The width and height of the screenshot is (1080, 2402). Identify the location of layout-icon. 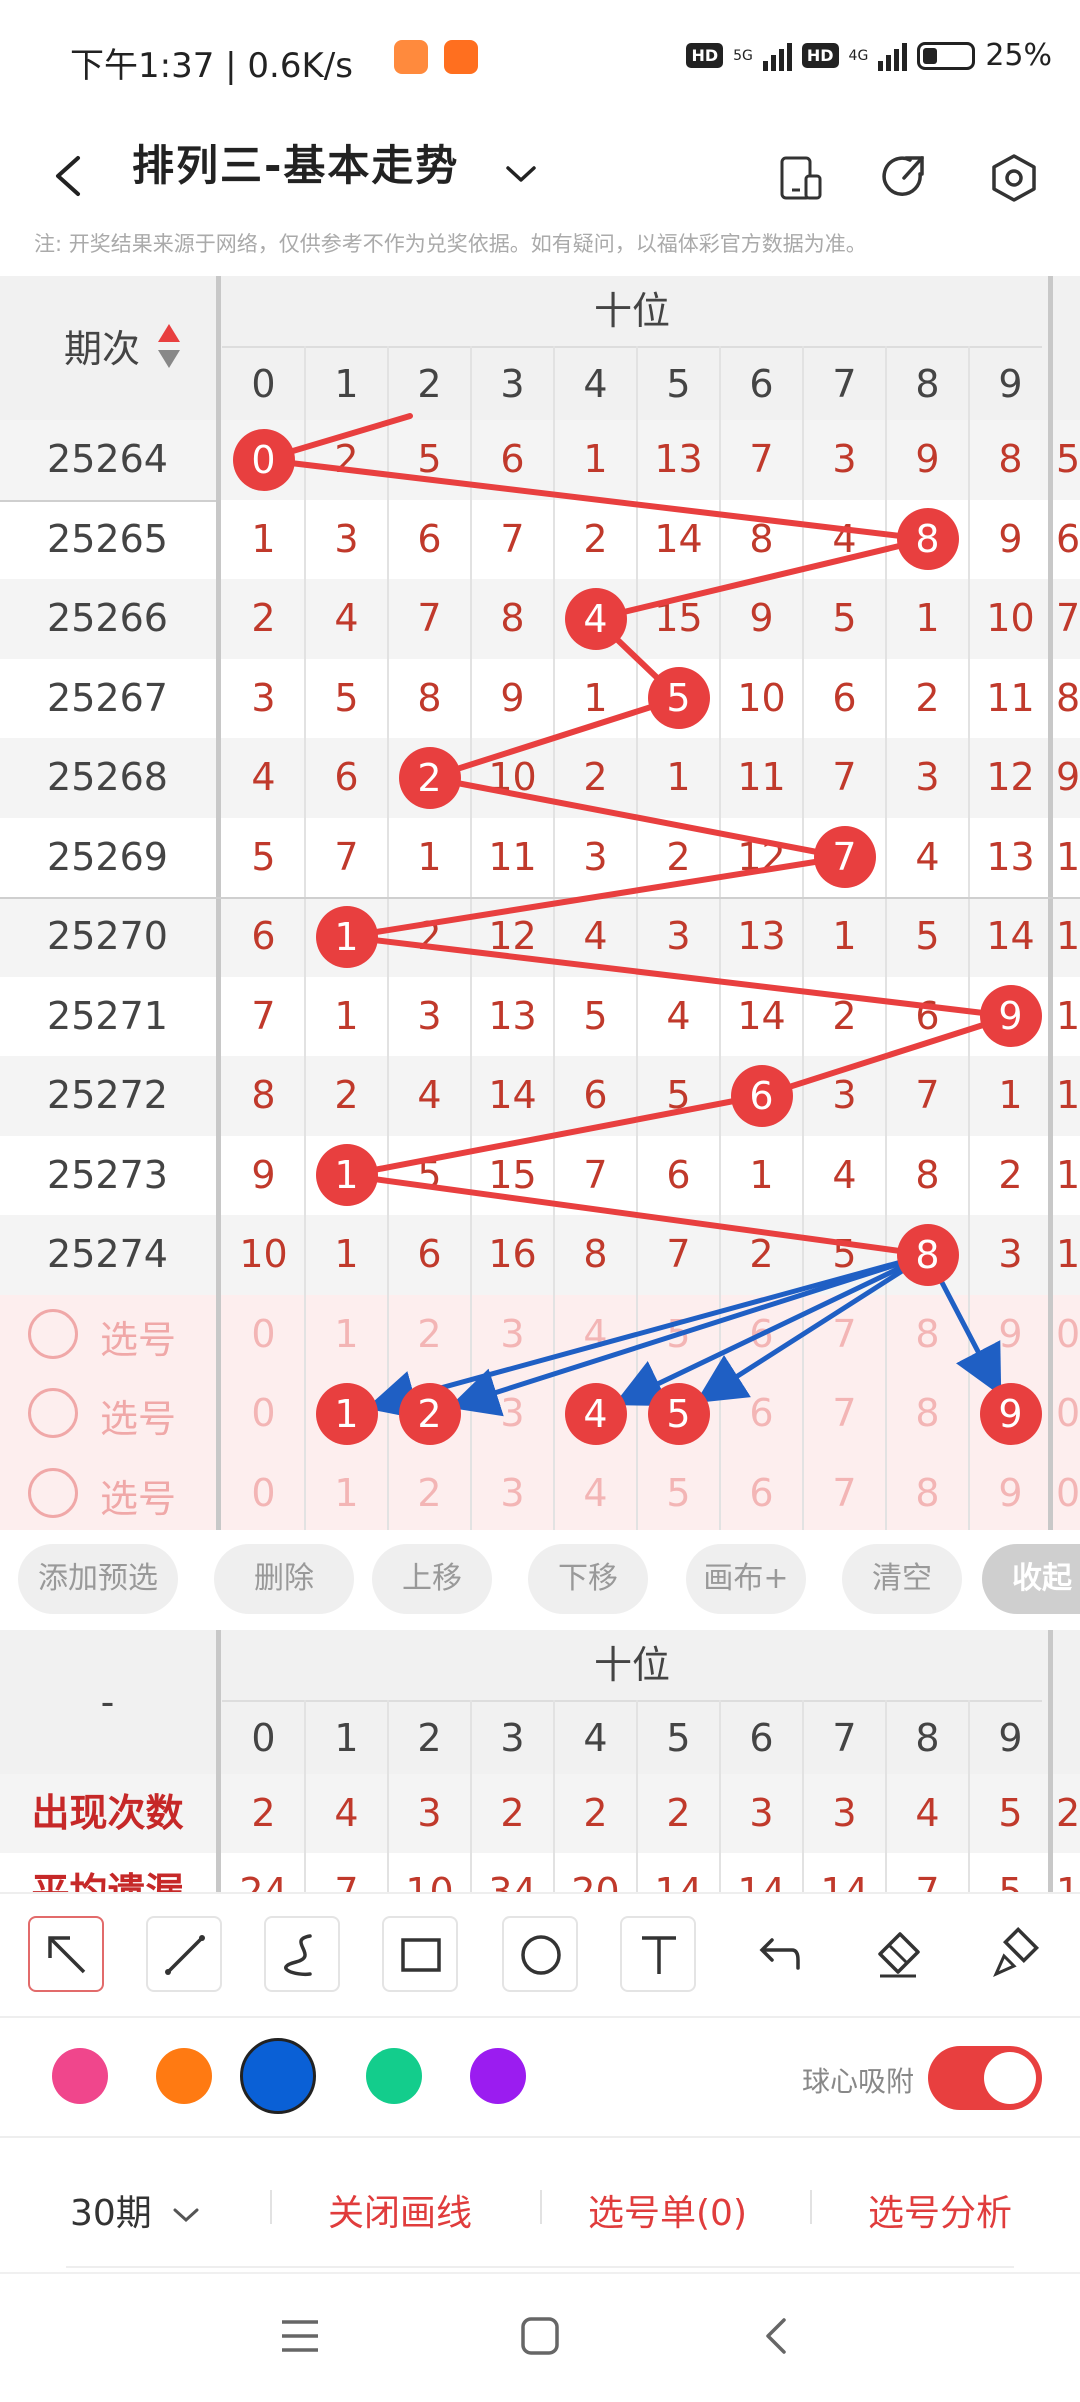
(801, 178).